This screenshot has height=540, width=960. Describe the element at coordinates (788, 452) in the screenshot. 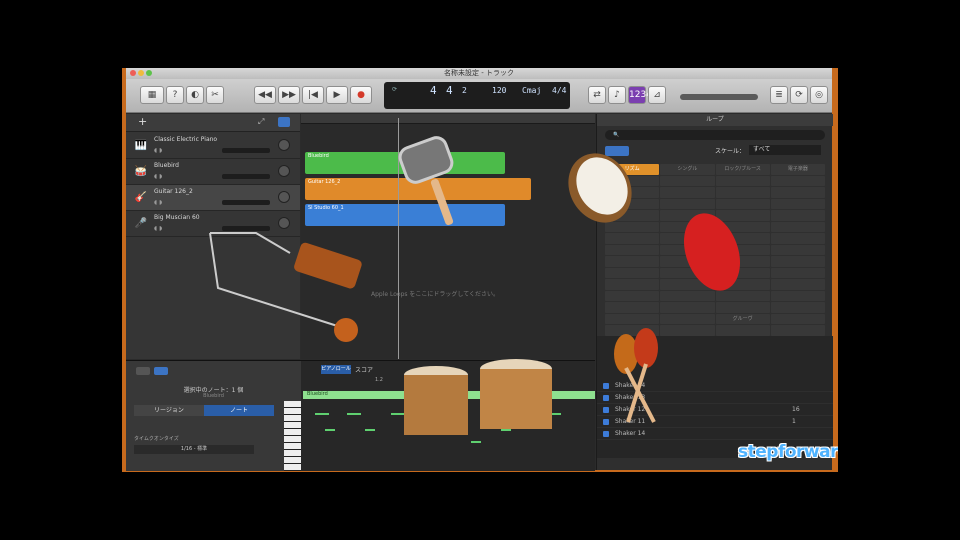

I see `brand-logo: stepforwards` at that location.